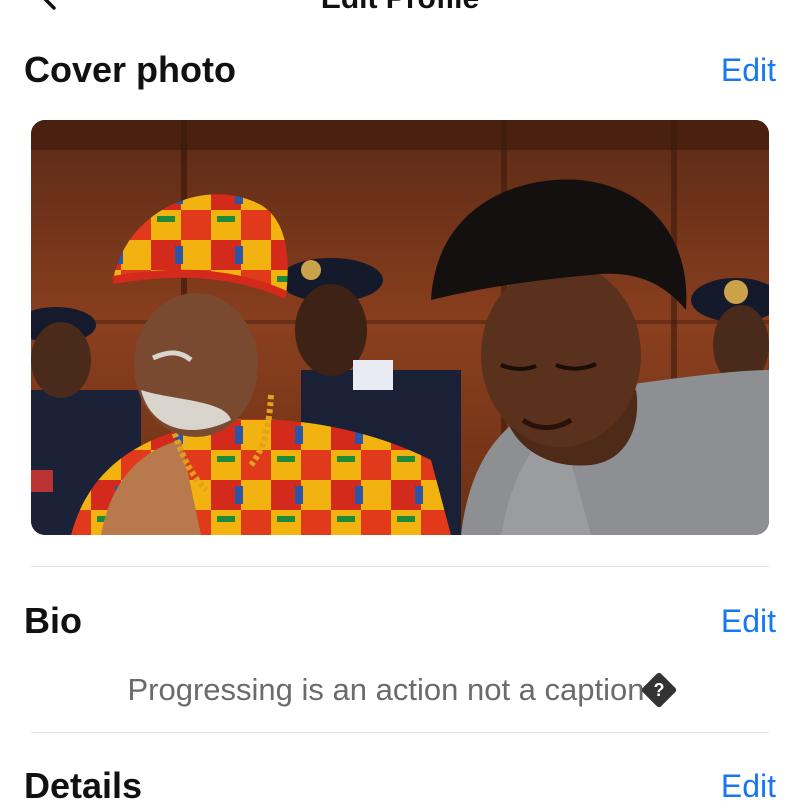  What do you see at coordinates (748, 621) in the screenshot?
I see `edit-bio-button: Edit` at bounding box center [748, 621].